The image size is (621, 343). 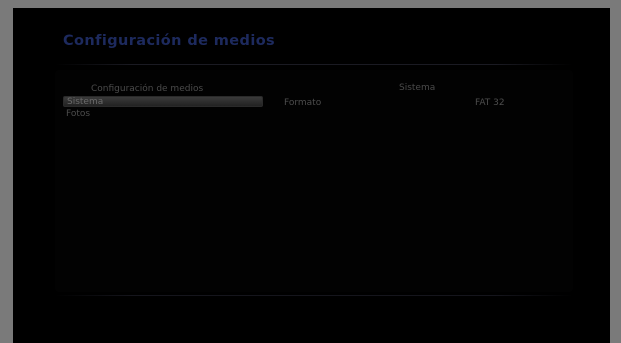 What do you see at coordinates (314, 64) in the screenshot?
I see `header-divider` at bounding box center [314, 64].